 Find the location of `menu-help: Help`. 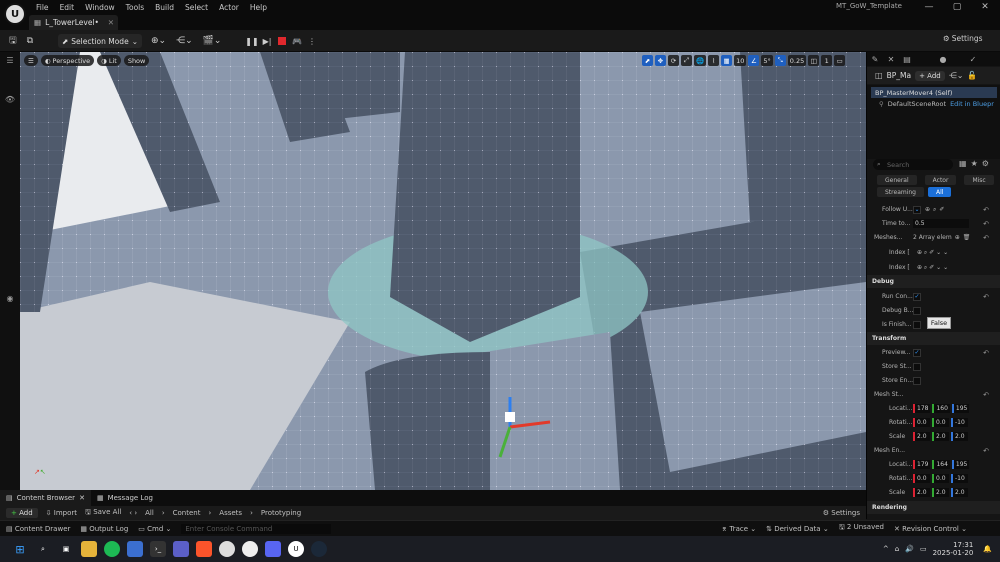

menu-help: Help is located at coordinates (258, 7).